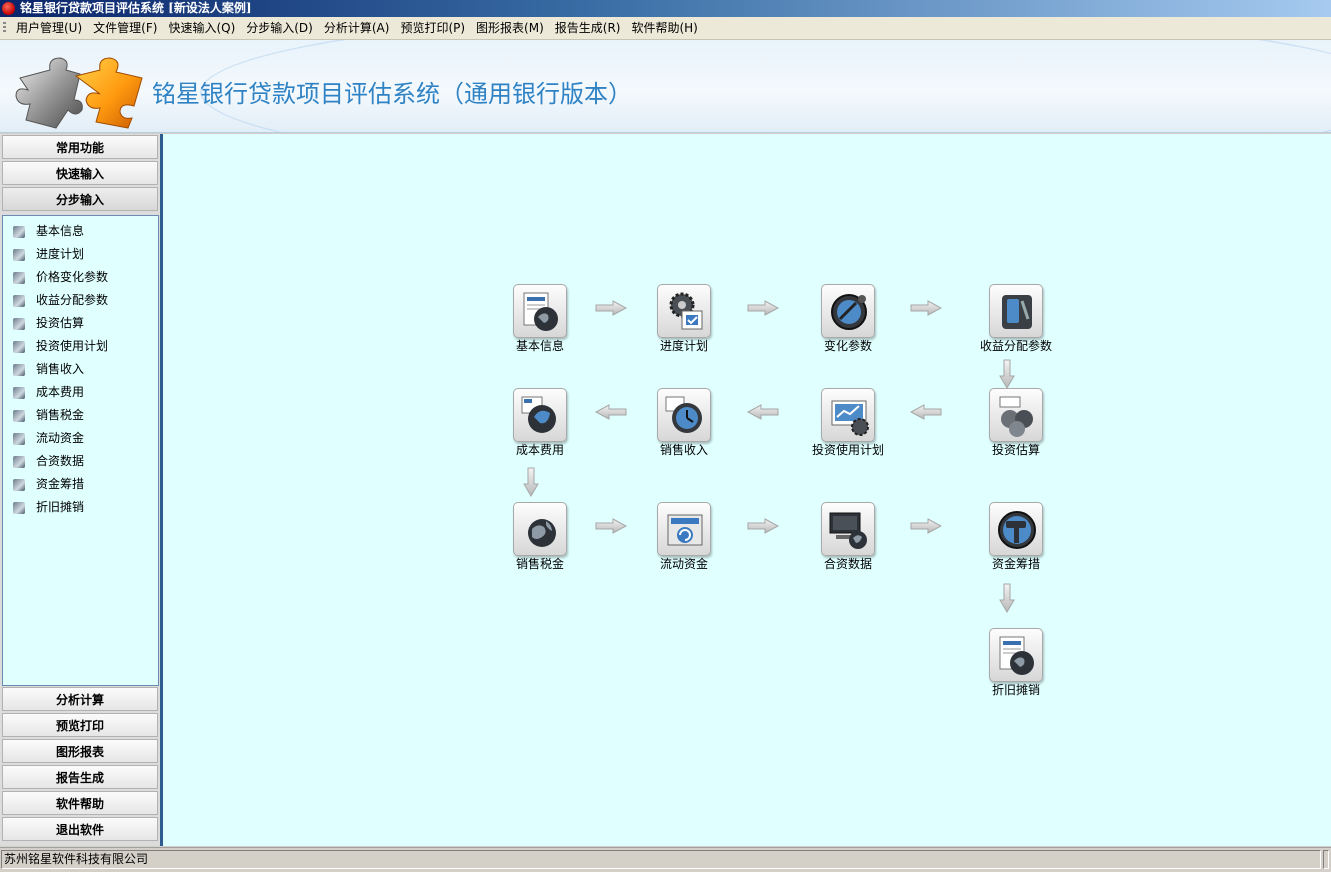  What do you see at coordinates (136, 8) in the screenshot?
I see `window-title: 铭星银行贷款项目评估系统 [新设法人案例]` at bounding box center [136, 8].